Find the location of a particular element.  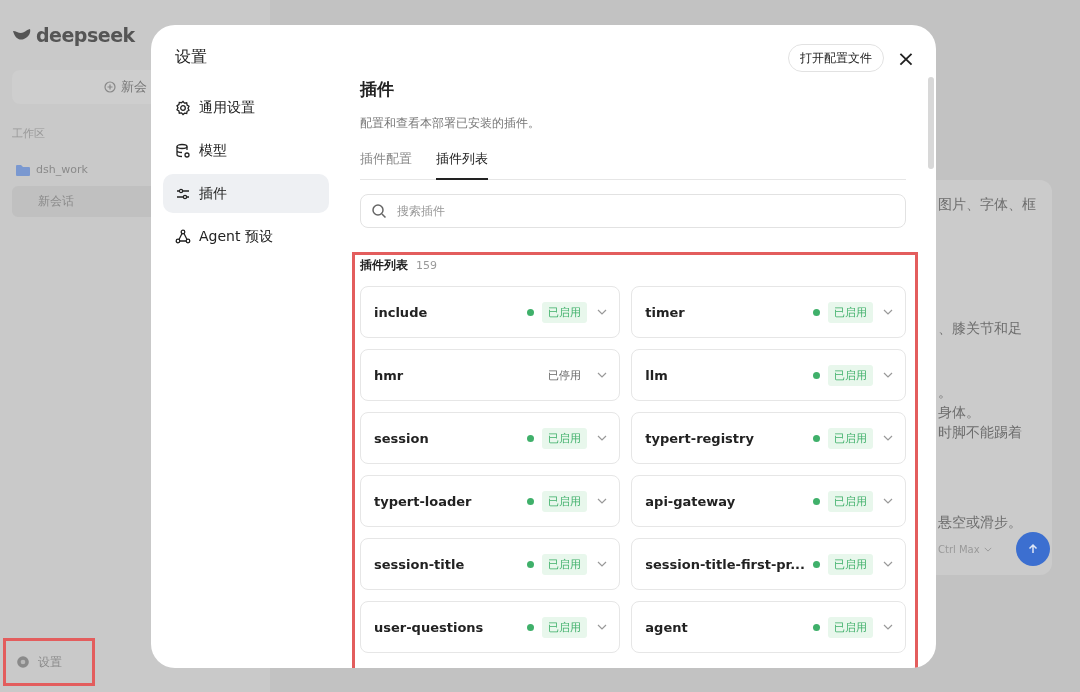

tab: 插件列表 is located at coordinates (462, 165).